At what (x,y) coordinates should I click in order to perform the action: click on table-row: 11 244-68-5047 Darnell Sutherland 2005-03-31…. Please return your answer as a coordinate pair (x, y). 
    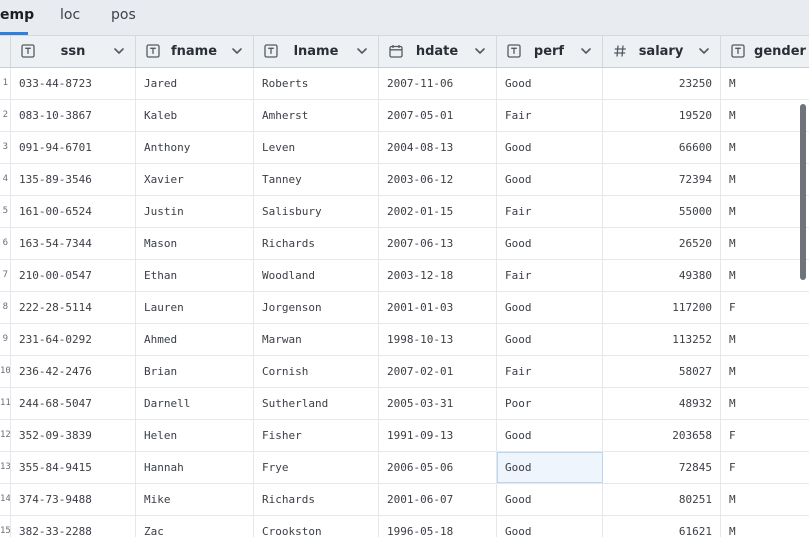
    Looking at the image, I should click on (404, 404).